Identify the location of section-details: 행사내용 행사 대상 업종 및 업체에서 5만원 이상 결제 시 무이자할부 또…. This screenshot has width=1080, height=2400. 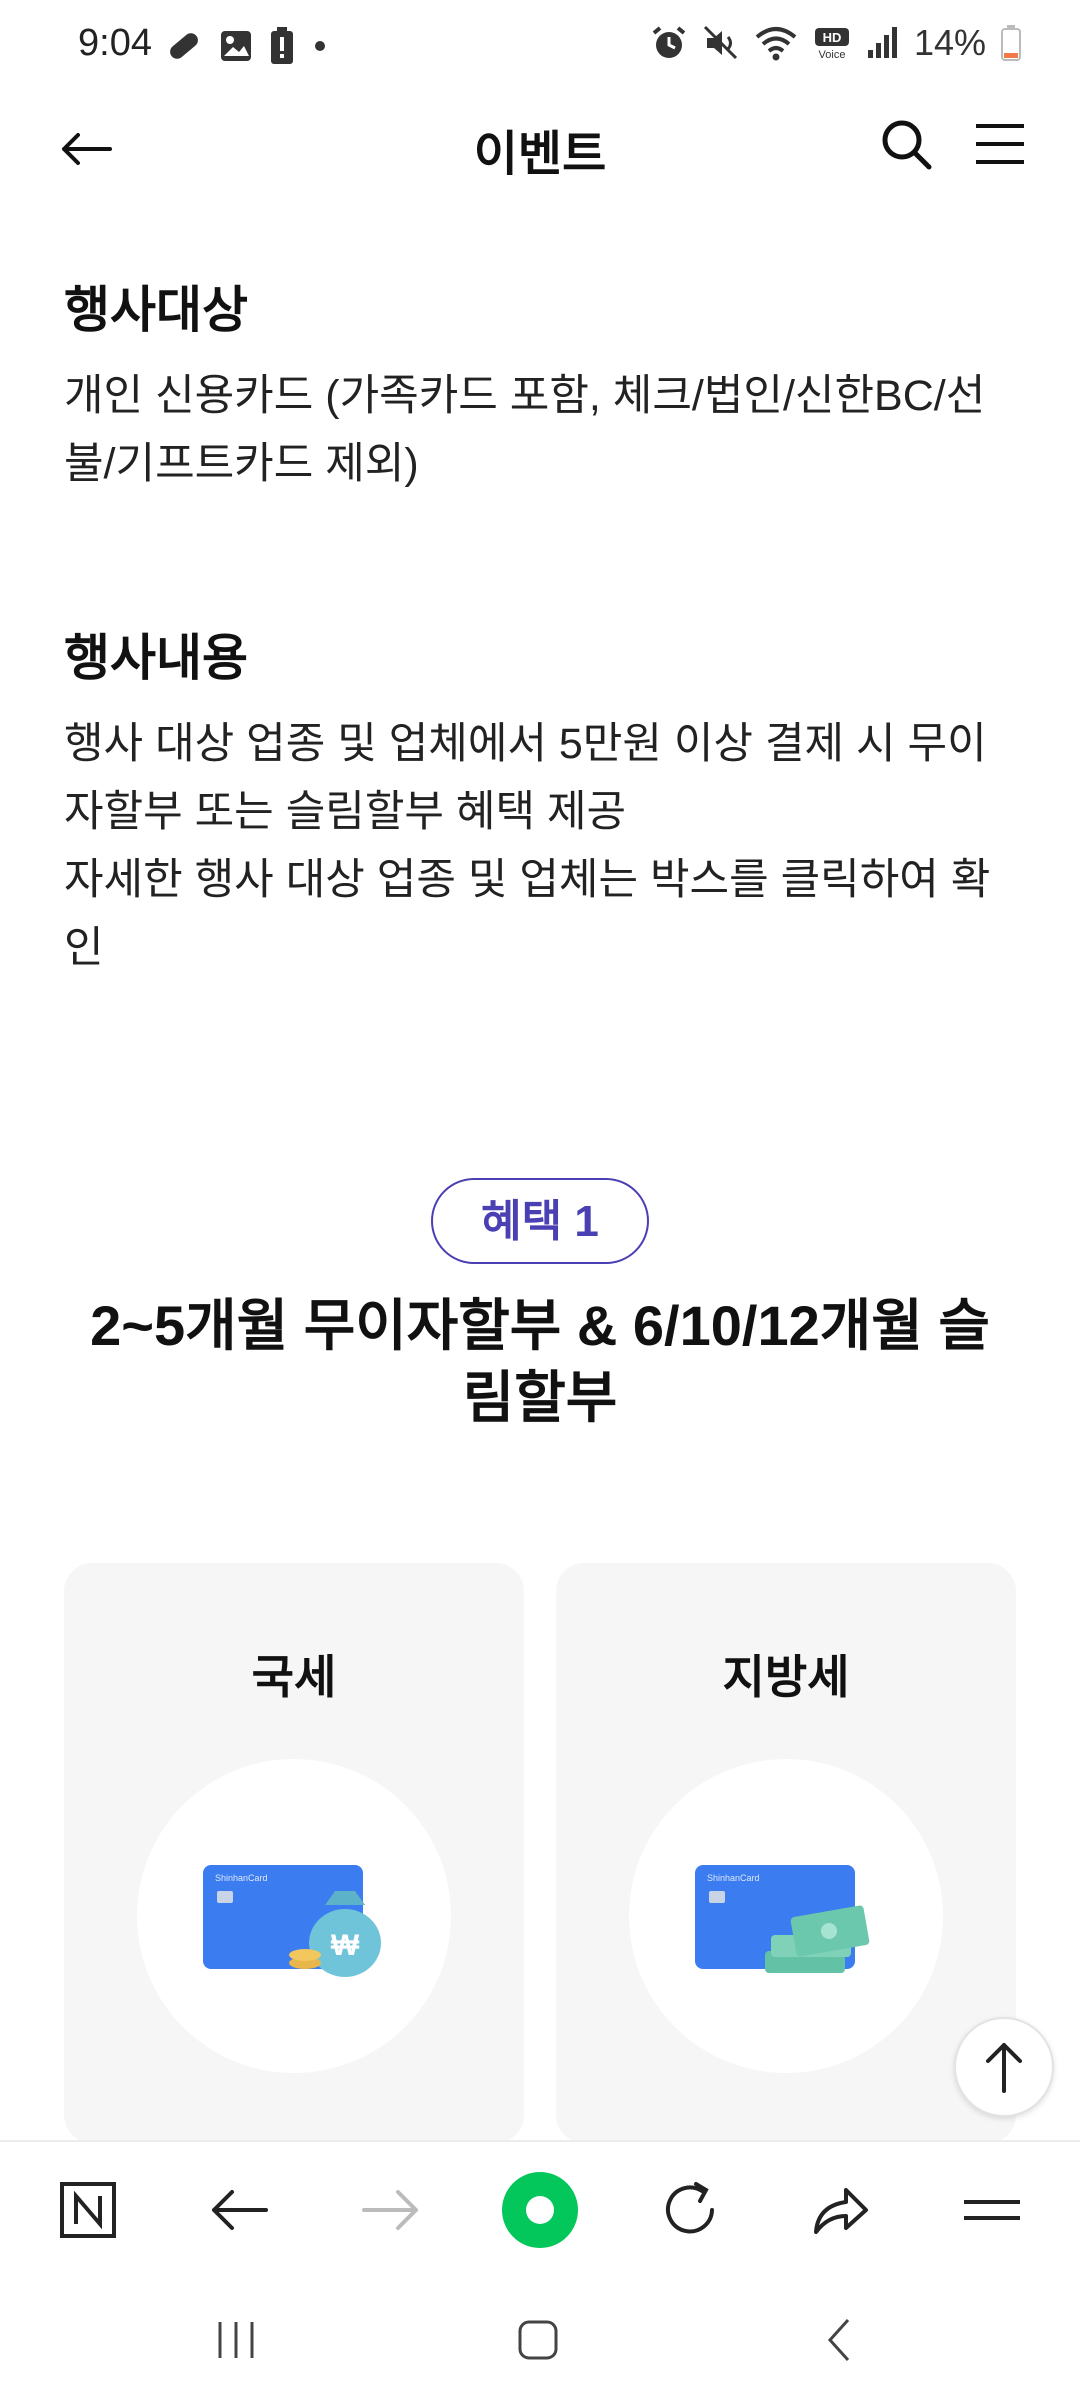
(544, 805).